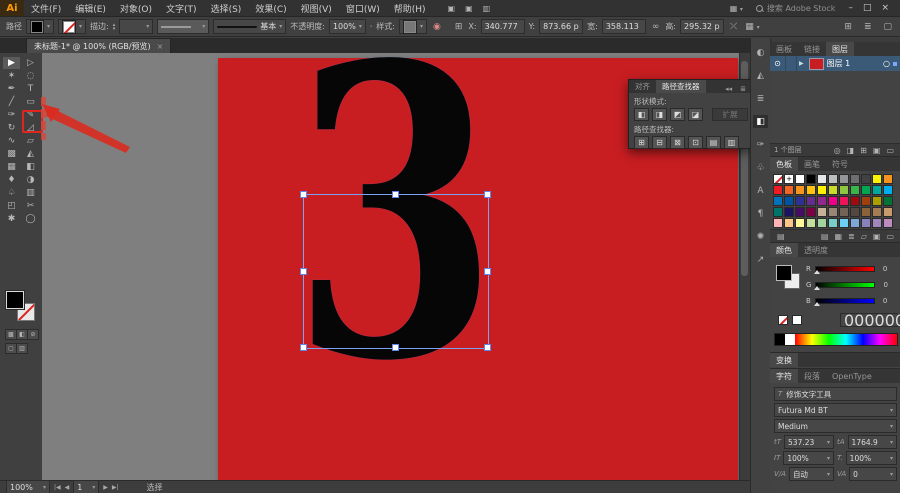 The image size is (900, 493). What do you see at coordinates (872, 442) in the screenshot?
I see `leading-field-combo: 1764.9 ▾` at bounding box center [872, 442].